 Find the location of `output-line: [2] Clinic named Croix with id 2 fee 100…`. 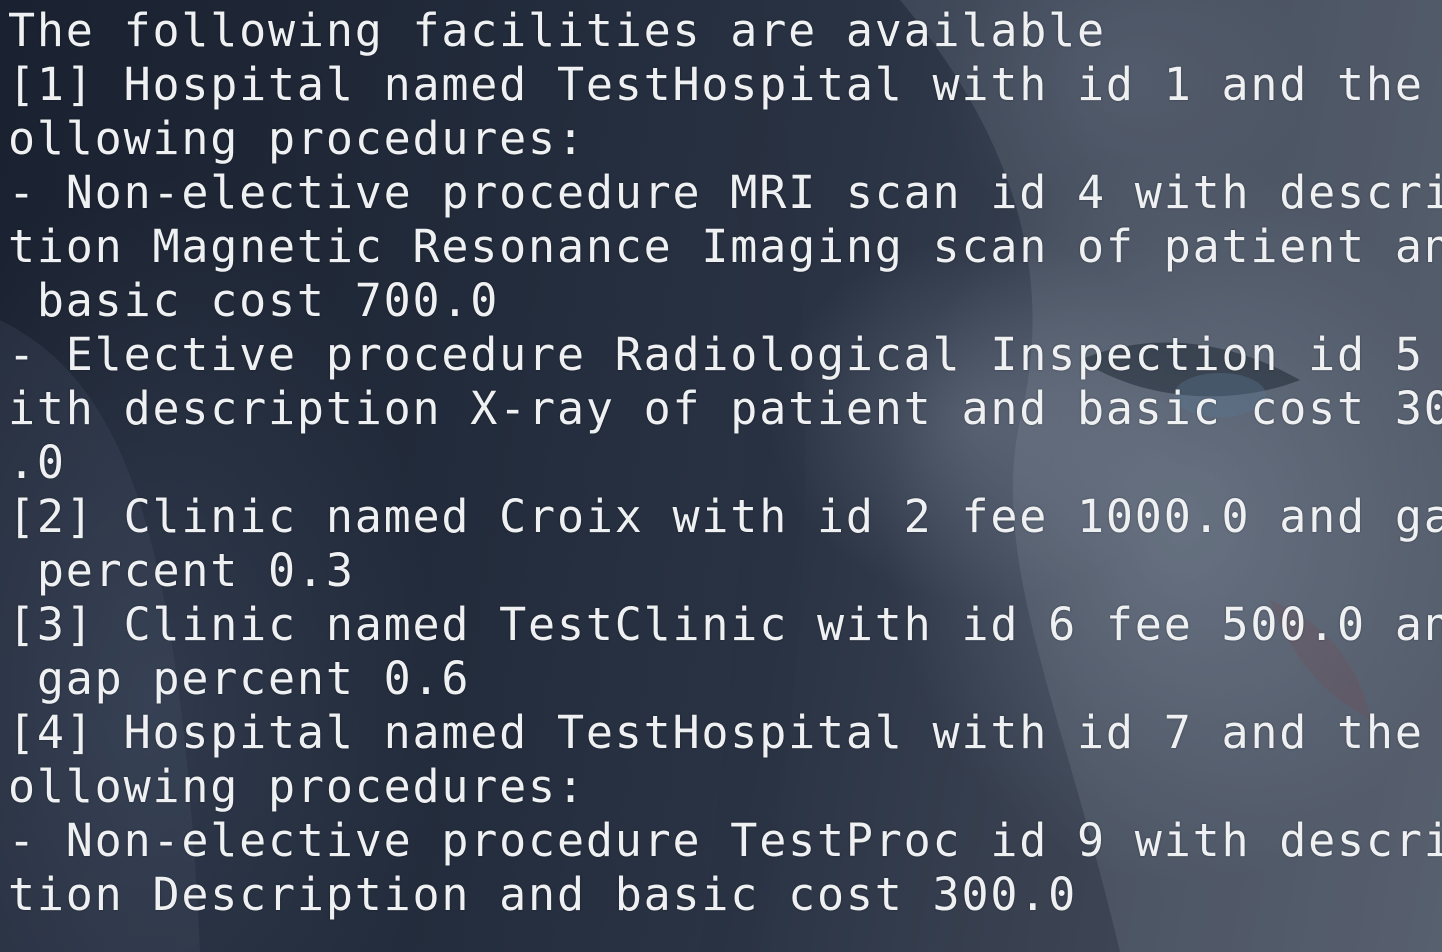

output-line: [2] Clinic named Croix with id 2 fee 100… is located at coordinates (725, 516).